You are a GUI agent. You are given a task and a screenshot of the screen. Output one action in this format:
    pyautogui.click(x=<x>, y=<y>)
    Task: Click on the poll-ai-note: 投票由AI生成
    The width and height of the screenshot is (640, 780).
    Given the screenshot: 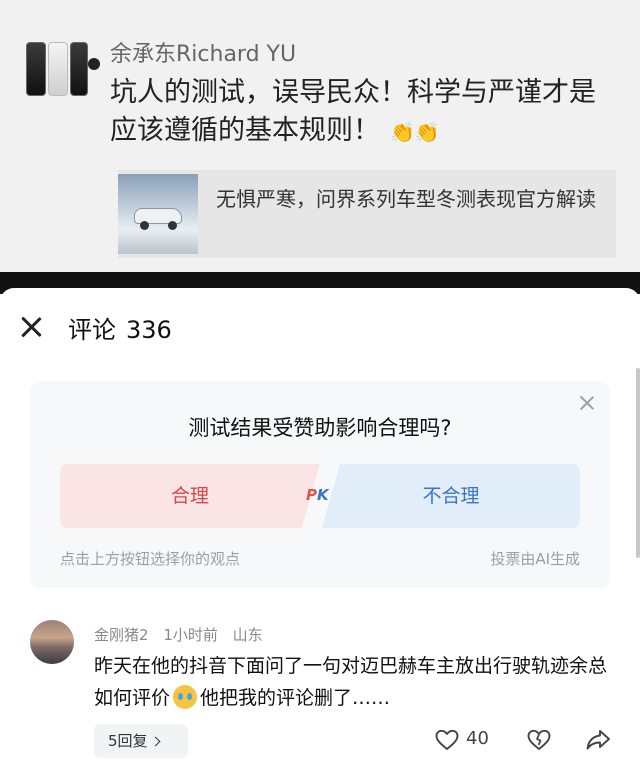 What is the action you would take?
    pyautogui.click(x=535, y=559)
    